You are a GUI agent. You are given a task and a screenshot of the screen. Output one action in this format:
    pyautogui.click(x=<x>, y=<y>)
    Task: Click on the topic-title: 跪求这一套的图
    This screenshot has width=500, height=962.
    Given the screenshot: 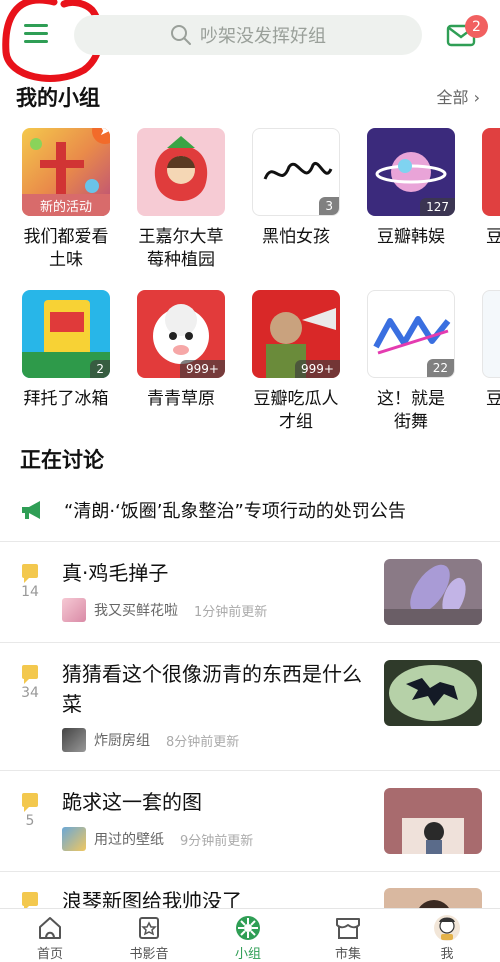 What is the action you would take?
    pyautogui.click(x=132, y=802)
    